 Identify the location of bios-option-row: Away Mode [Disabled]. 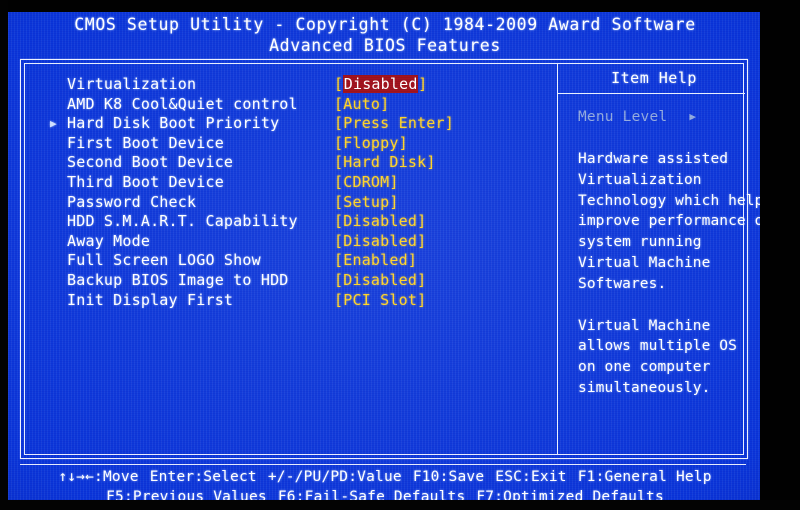
(307, 242).